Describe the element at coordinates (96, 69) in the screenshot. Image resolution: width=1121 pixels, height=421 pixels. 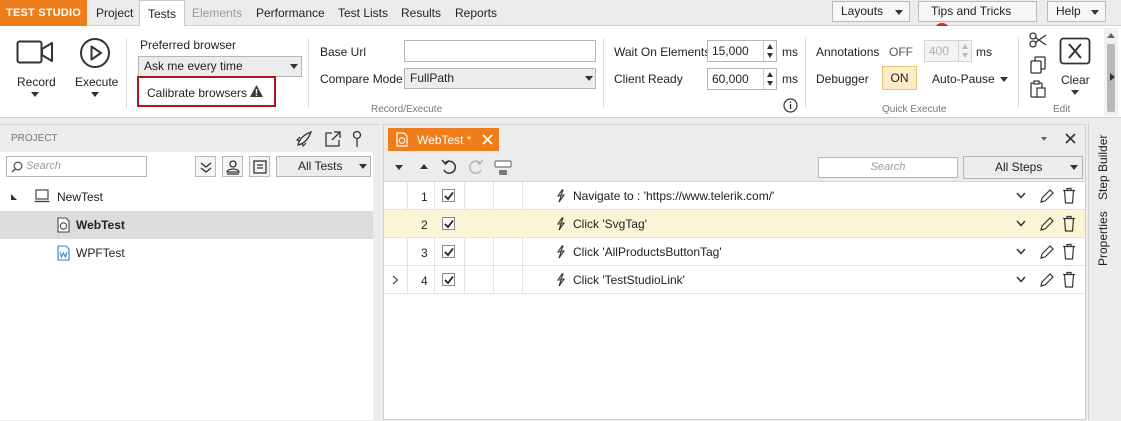
I see `execute-button: Execute` at that location.